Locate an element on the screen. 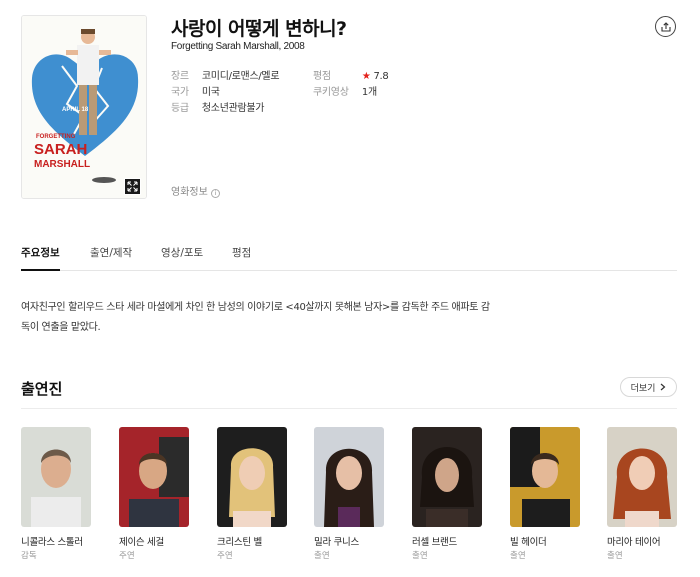  cast-card: 빌 헤이더 출연 is located at coordinates (545, 494).